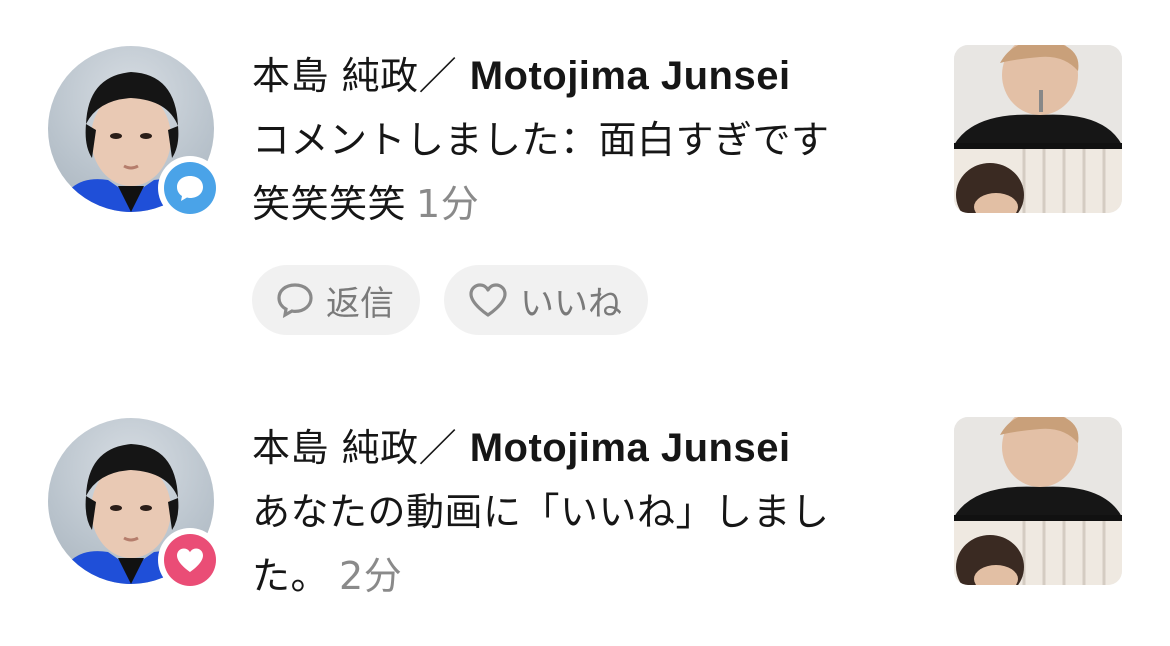 This screenshot has height=646, width=1170. I want to click on notification-message: あなたの動画に「いいね」しまし, so click(541, 512).